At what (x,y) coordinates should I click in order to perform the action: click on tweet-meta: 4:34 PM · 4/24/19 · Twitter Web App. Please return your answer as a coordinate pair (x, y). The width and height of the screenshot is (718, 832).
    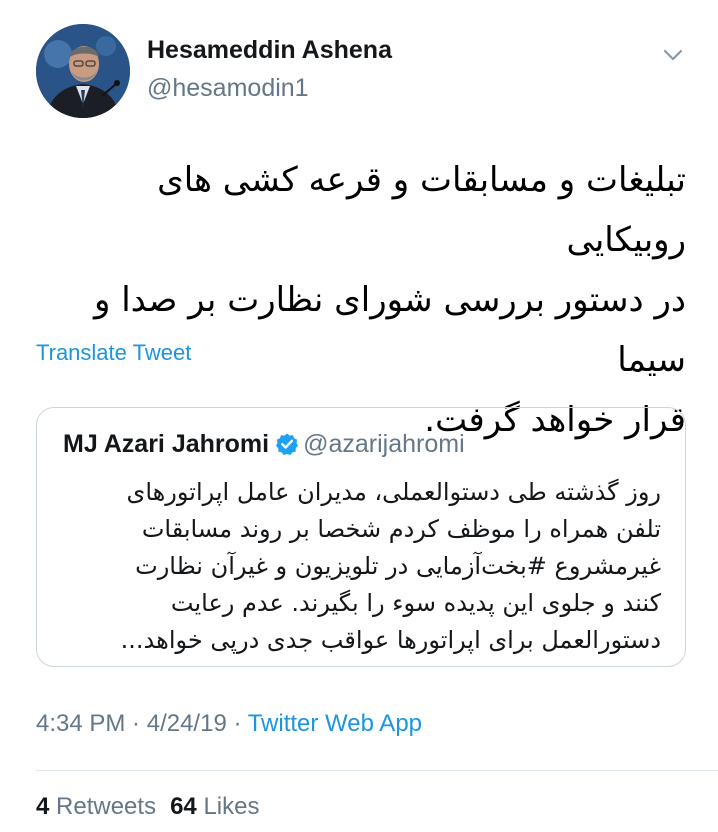
    Looking at the image, I should click on (229, 724).